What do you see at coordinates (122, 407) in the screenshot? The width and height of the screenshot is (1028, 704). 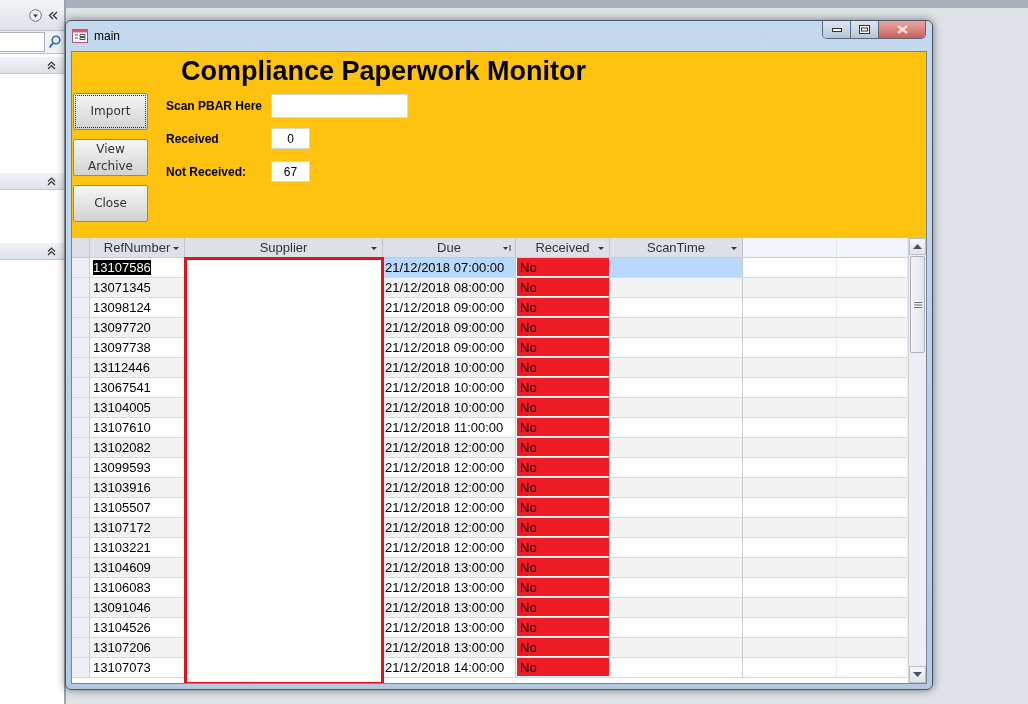 I see `ref-number-cell: 13104005` at bounding box center [122, 407].